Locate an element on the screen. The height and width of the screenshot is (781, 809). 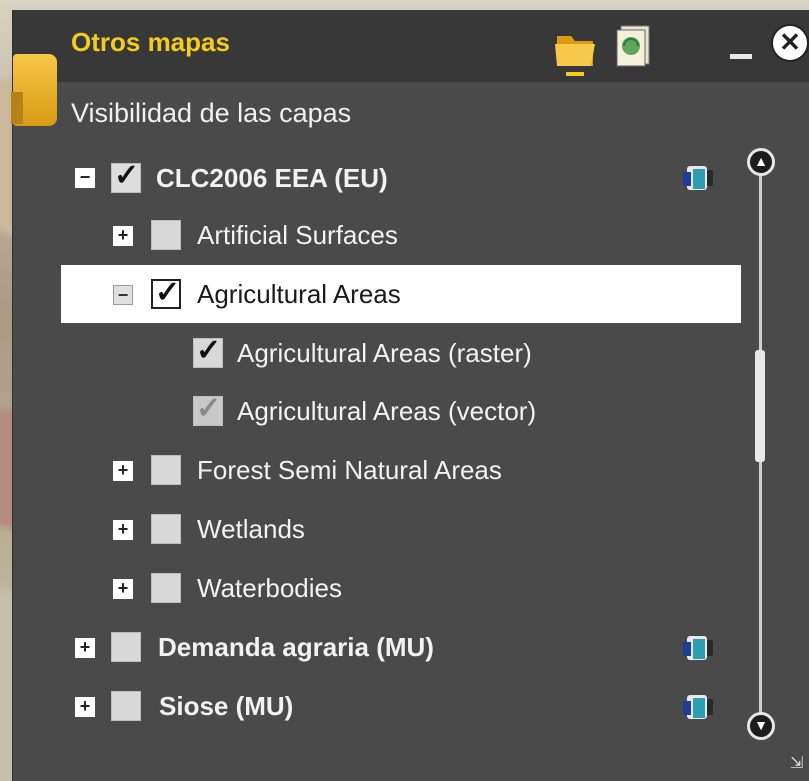
map-document-icon is located at coordinates (634, 46).